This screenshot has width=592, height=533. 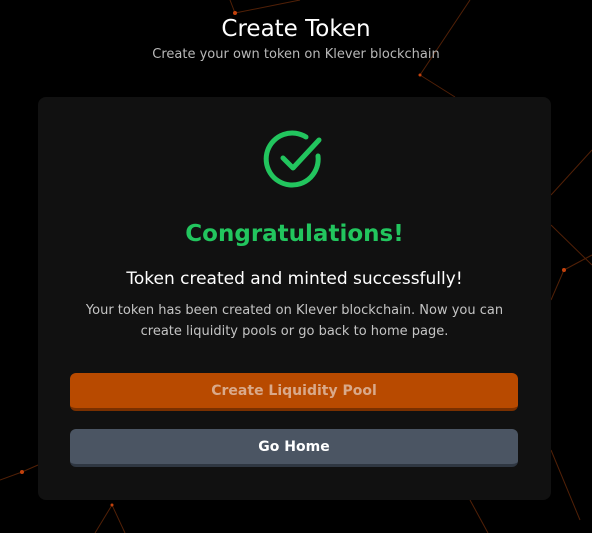 What do you see at coordinates (296, 29) in the screenshot?
I see `page-title: Create Token` at bounding box center [296, 29].